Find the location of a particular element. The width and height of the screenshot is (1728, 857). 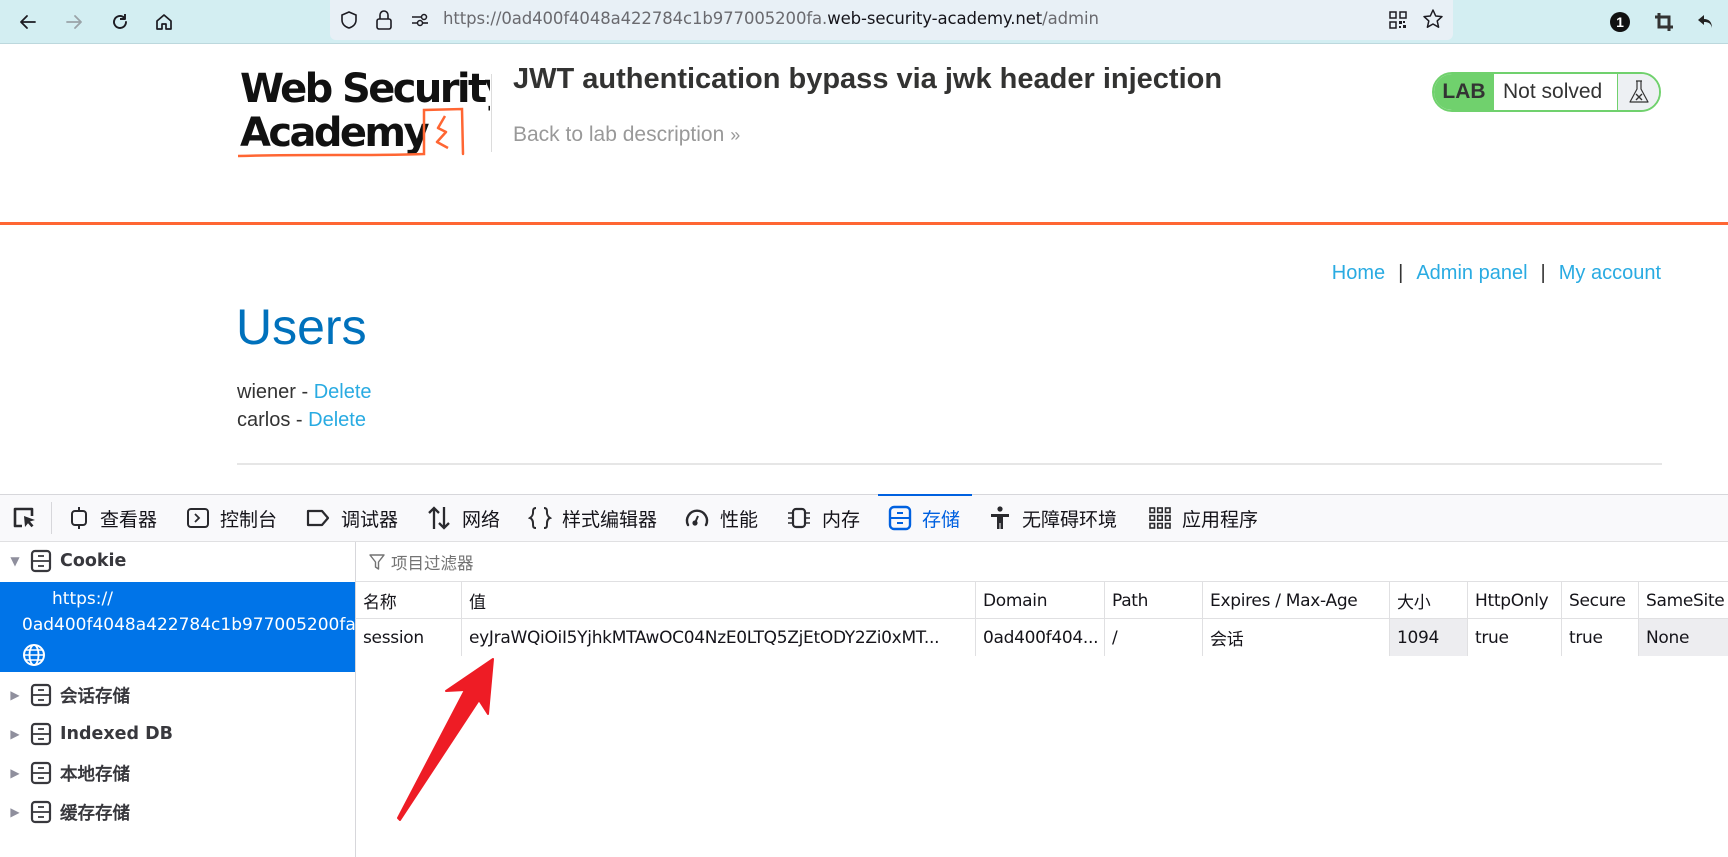

tab-label: 性能 is located at coordinates (739, 519).